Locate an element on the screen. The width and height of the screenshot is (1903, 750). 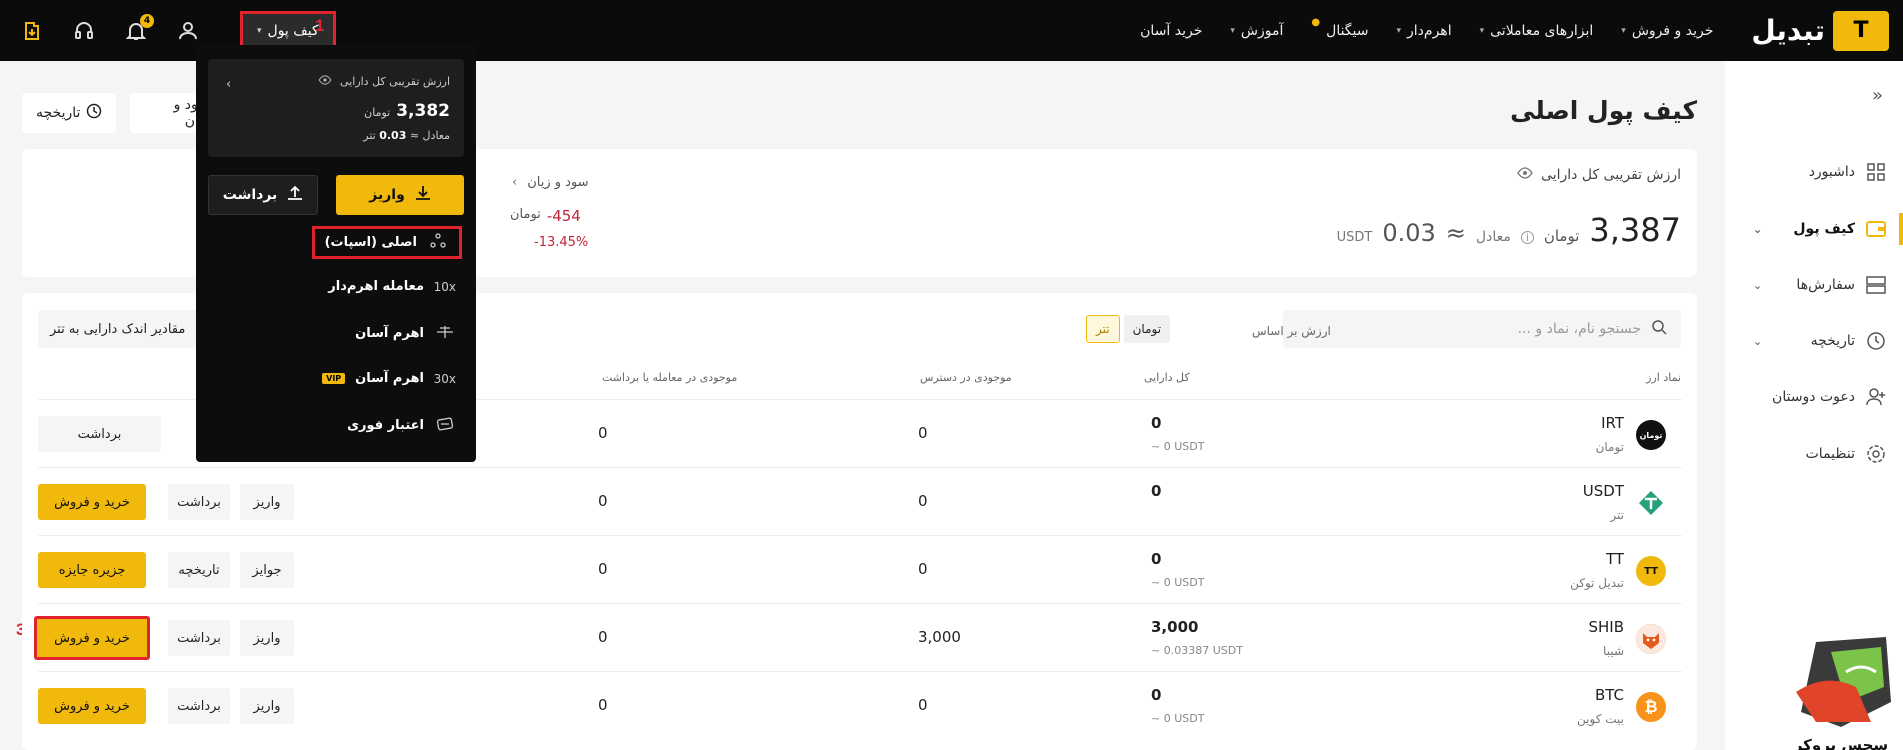
profit-loss-link: سود و زیان › is located at coordinates (550, 182).